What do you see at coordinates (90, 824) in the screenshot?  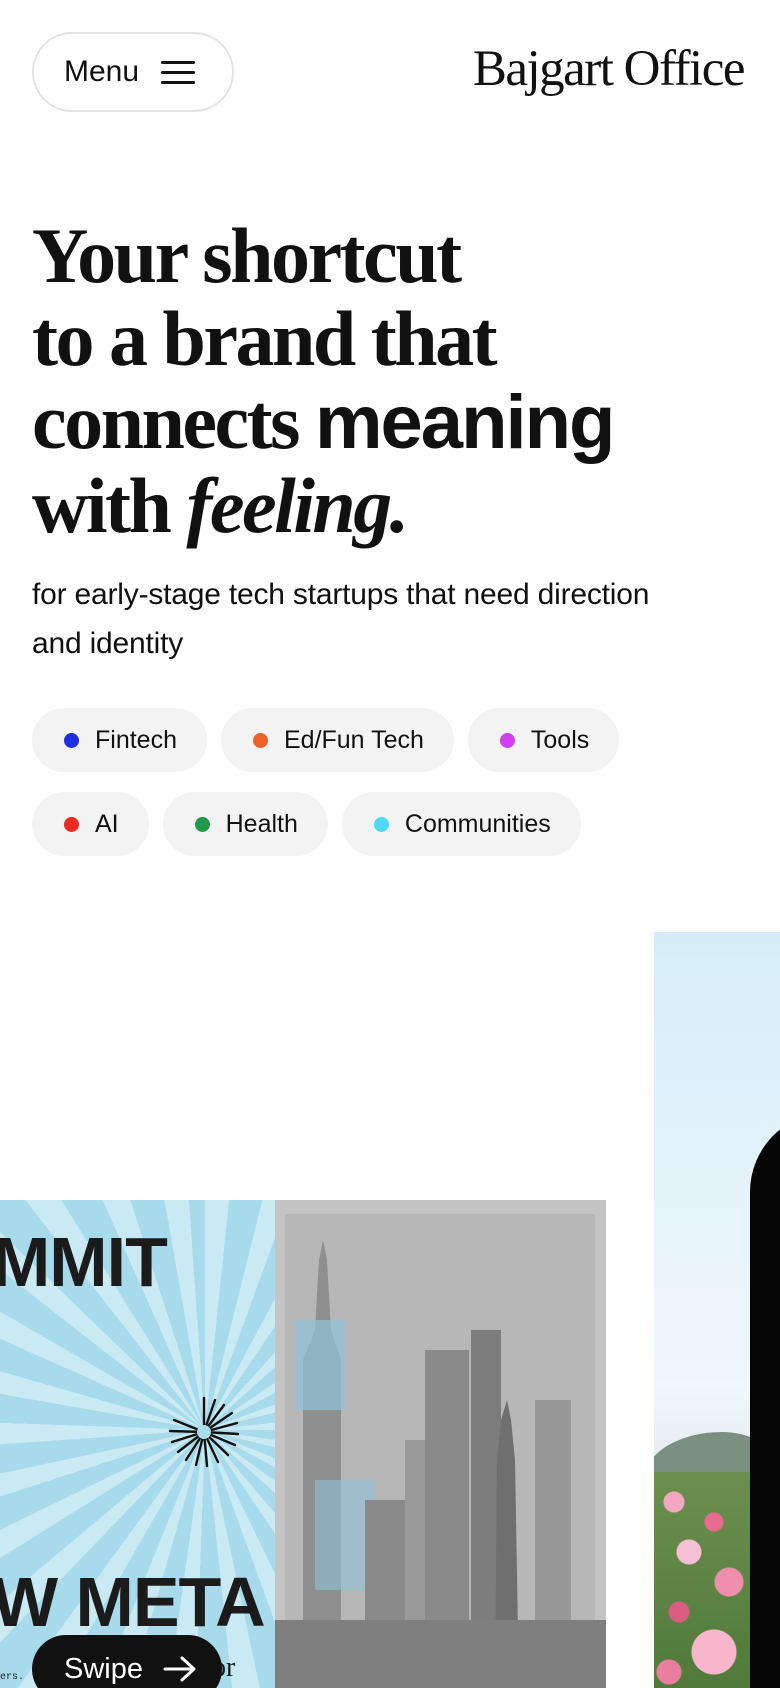 I see `tag-ai: AI` at bounding box center [90, 824].